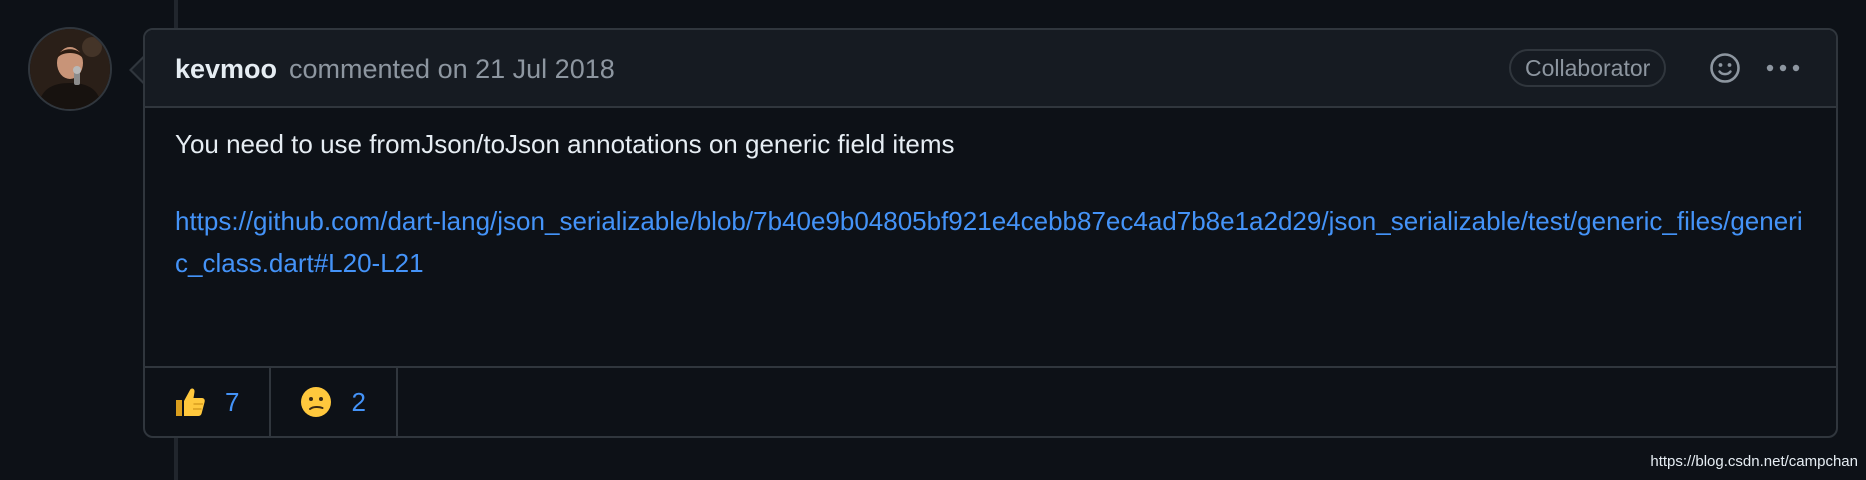 The height and width of the screenshot is (480, 1866). What do you see at coordinates (378, 69) in the screenshot?
I see `comment-action-text: commented on` at bounding box center [378, 69].